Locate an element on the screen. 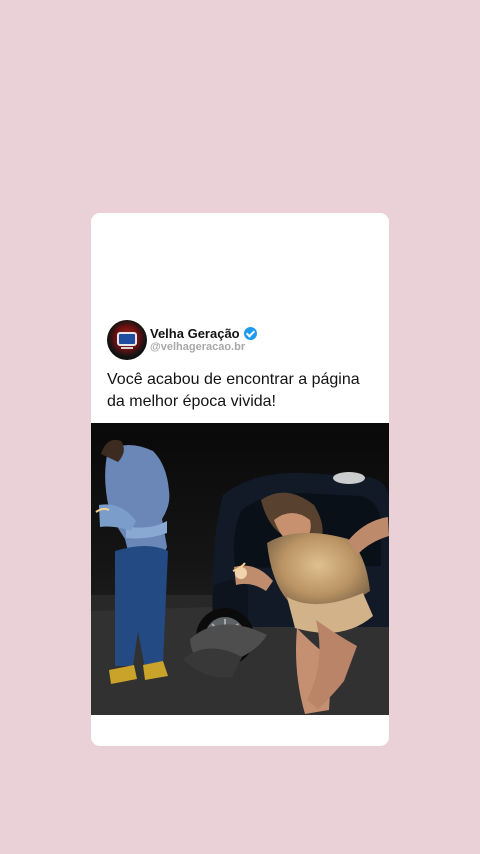 This screenshot has height=854, width=480. tv-icon is located at coordinates (127, 339).